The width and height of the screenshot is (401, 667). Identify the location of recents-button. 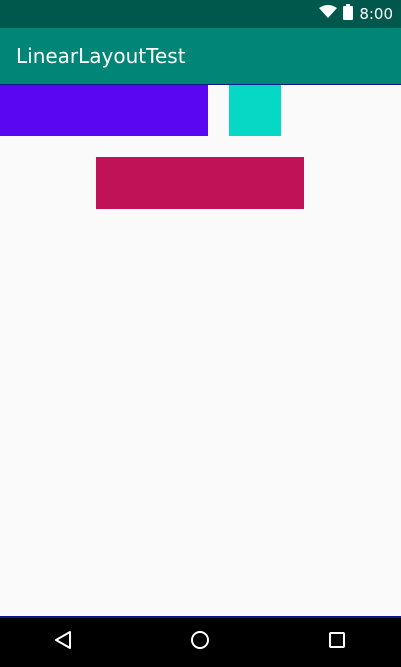
(337, 642).